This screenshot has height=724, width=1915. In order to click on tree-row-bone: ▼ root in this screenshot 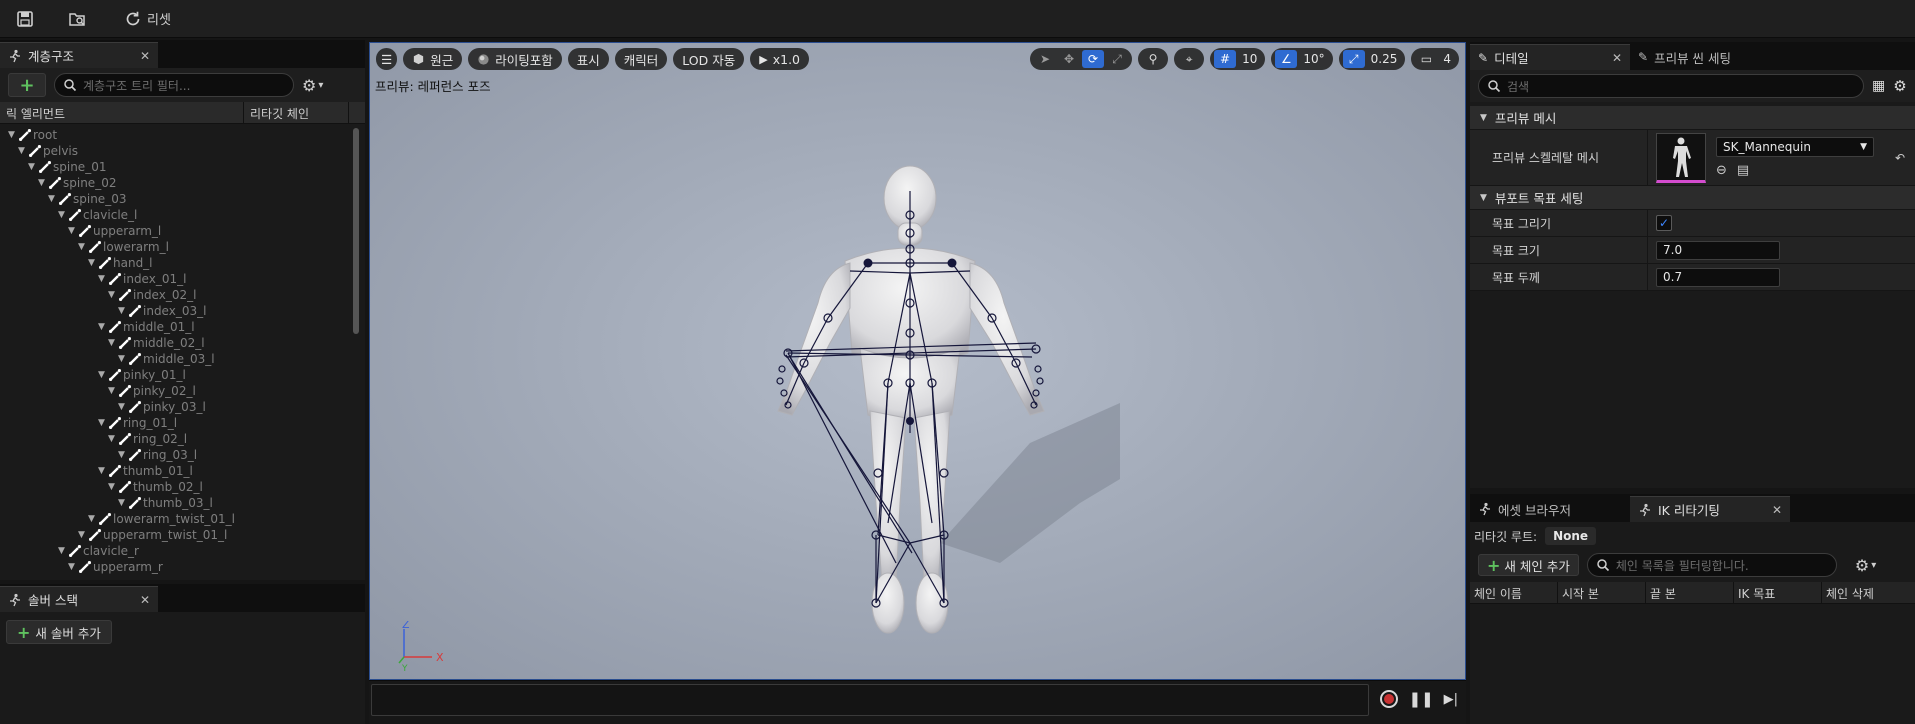, I will do `click(32, 135)`.